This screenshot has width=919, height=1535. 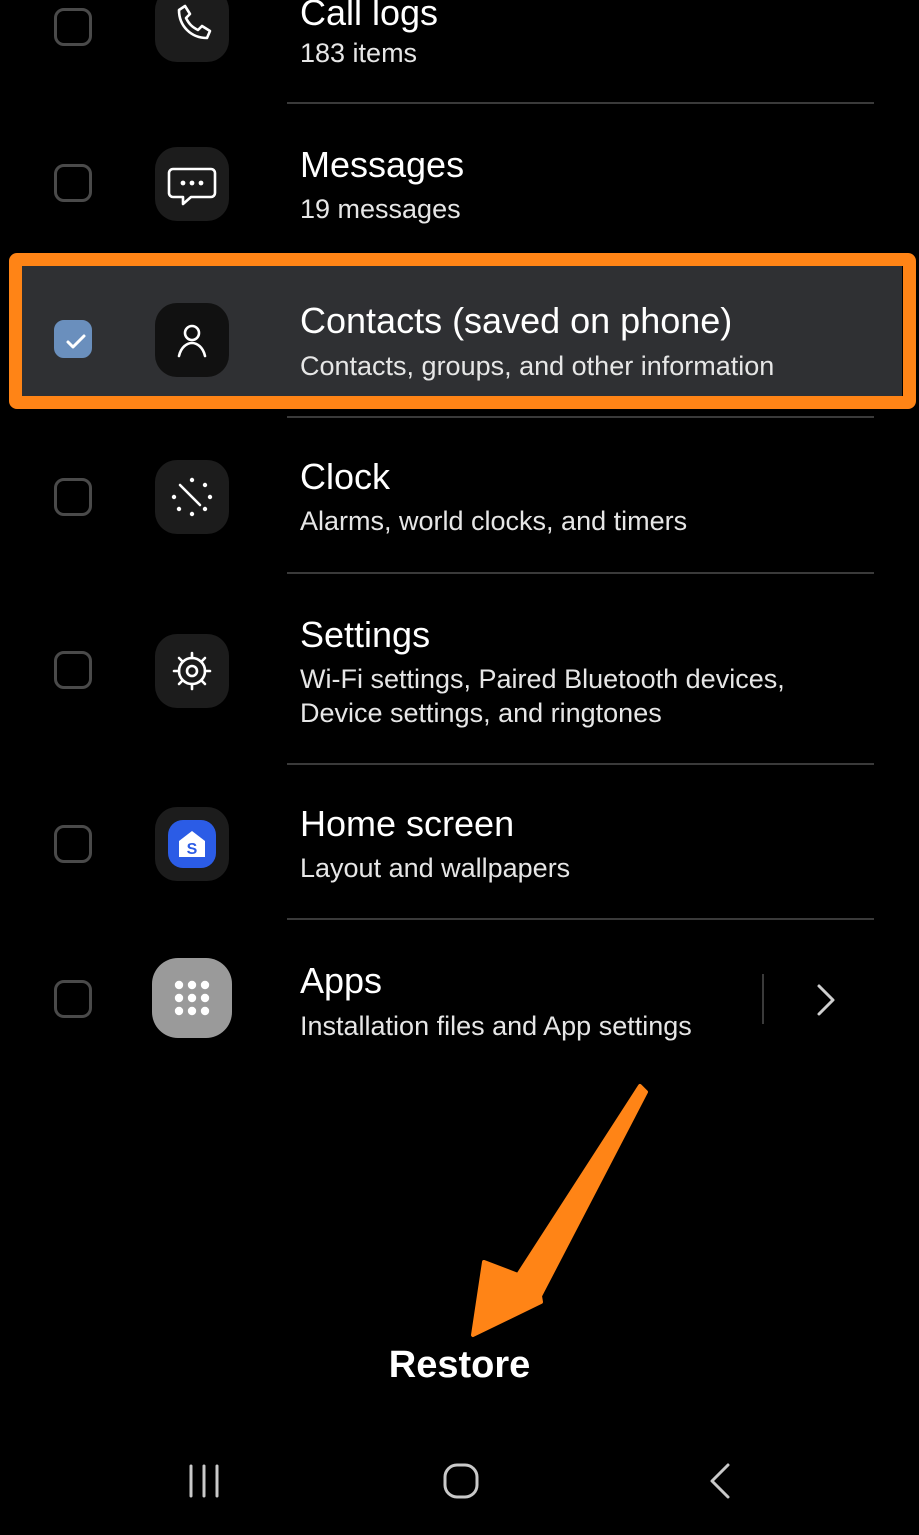 I want to click on item-title: Messages, so click(x=382, y=164).